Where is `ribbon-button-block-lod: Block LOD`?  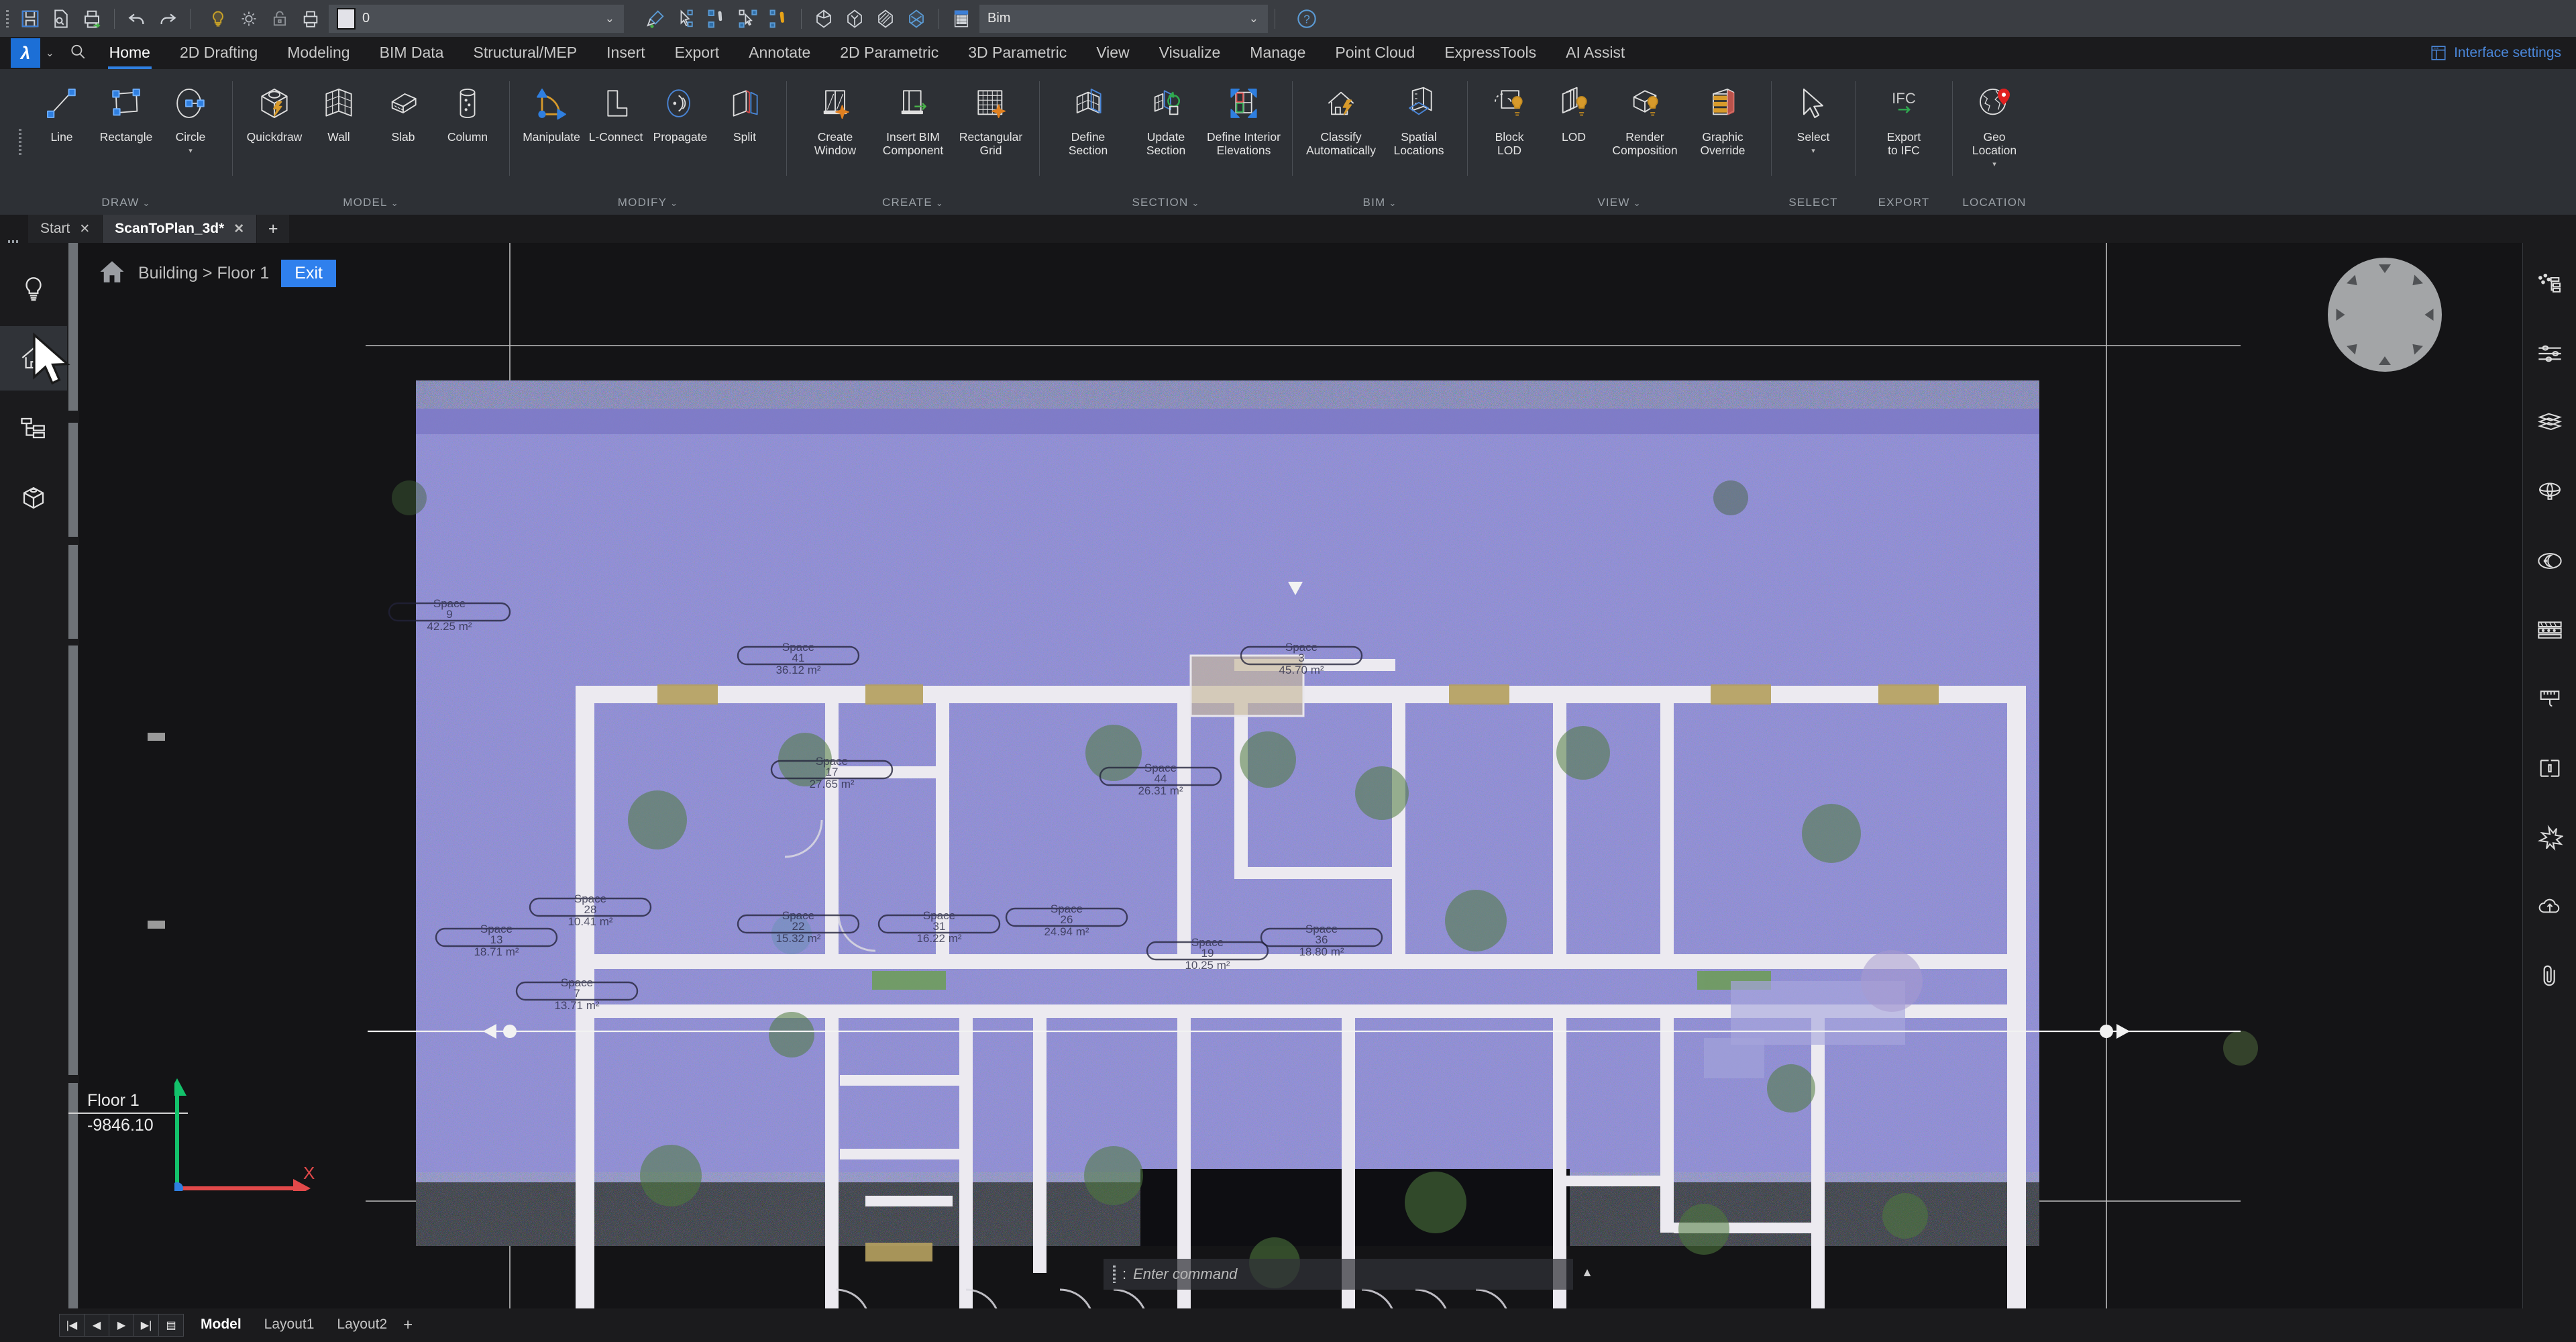 ribbon-button-block-lod: Block LOD is located at coordinates (1509, 118).